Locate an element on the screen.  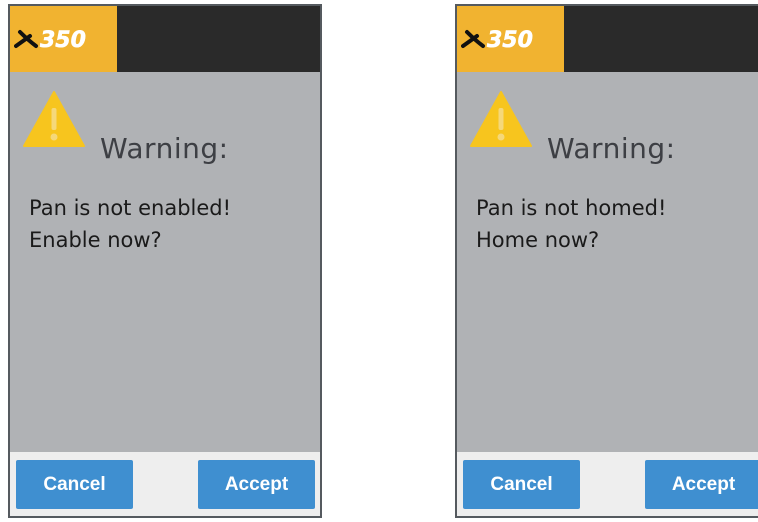
message-line-1: Pan is not homed! is located at coordinates (571, 208).